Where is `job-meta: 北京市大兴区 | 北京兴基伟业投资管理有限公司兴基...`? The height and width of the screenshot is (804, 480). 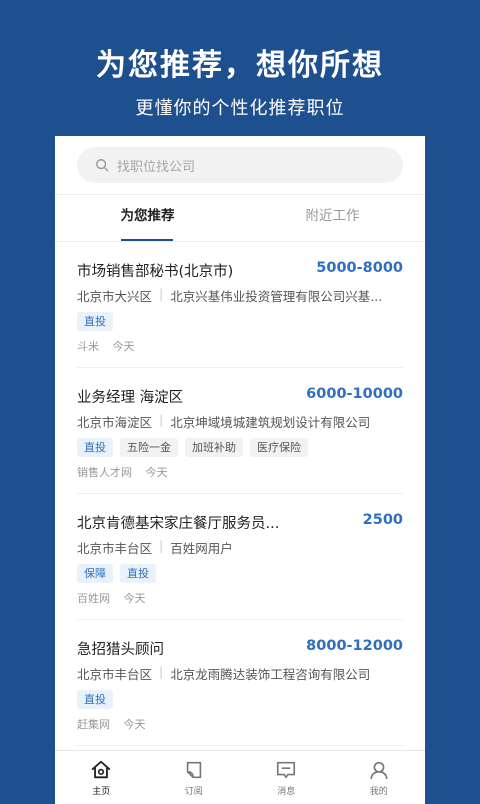
job-meta: 北京市大兴区 | 北京兴基伟业投资管理有限公司兴基... is located at coordinates (240, 295).